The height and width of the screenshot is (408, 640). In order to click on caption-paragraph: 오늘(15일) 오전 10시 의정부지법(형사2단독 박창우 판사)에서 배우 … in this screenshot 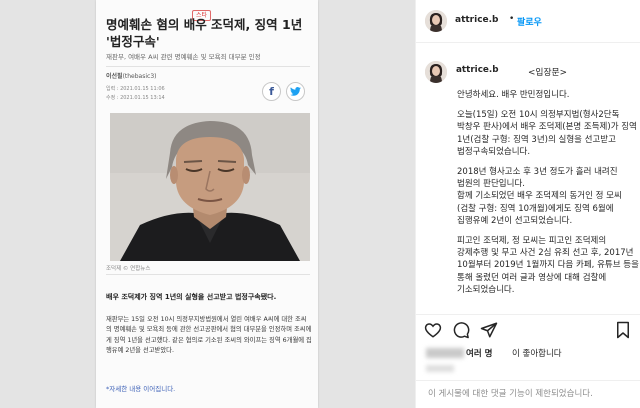, I will do `click(547, 133)`.